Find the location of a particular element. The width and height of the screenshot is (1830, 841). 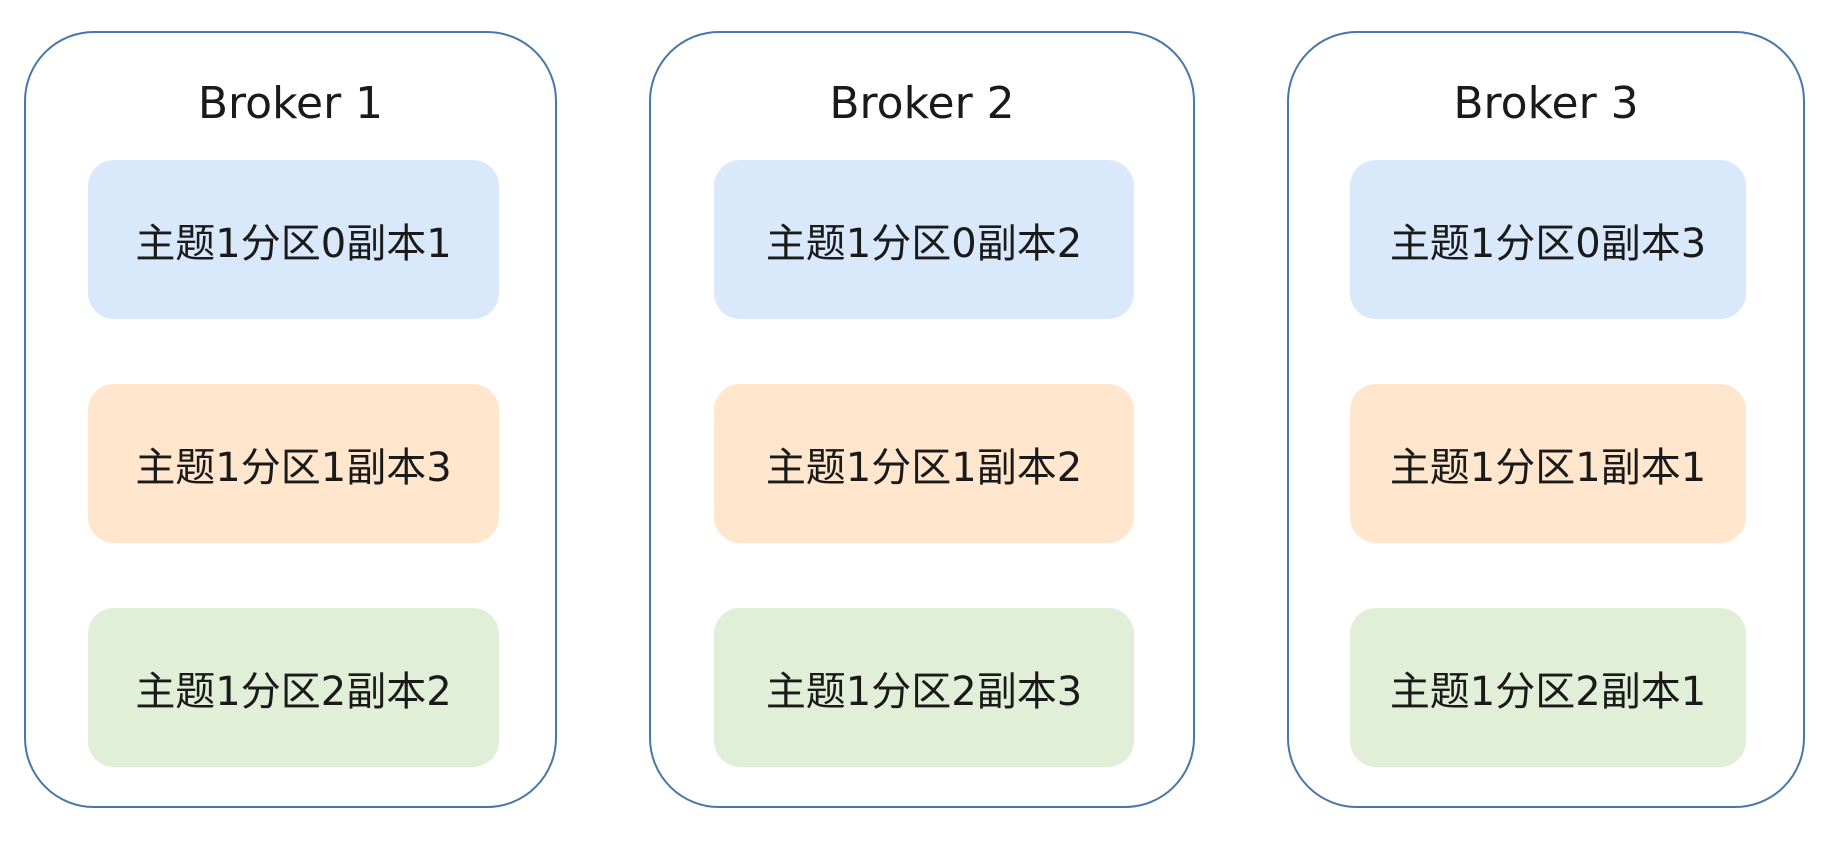

replica-box-partition-0: 主题1分区0副本1 is located at coordinates (293, 239).